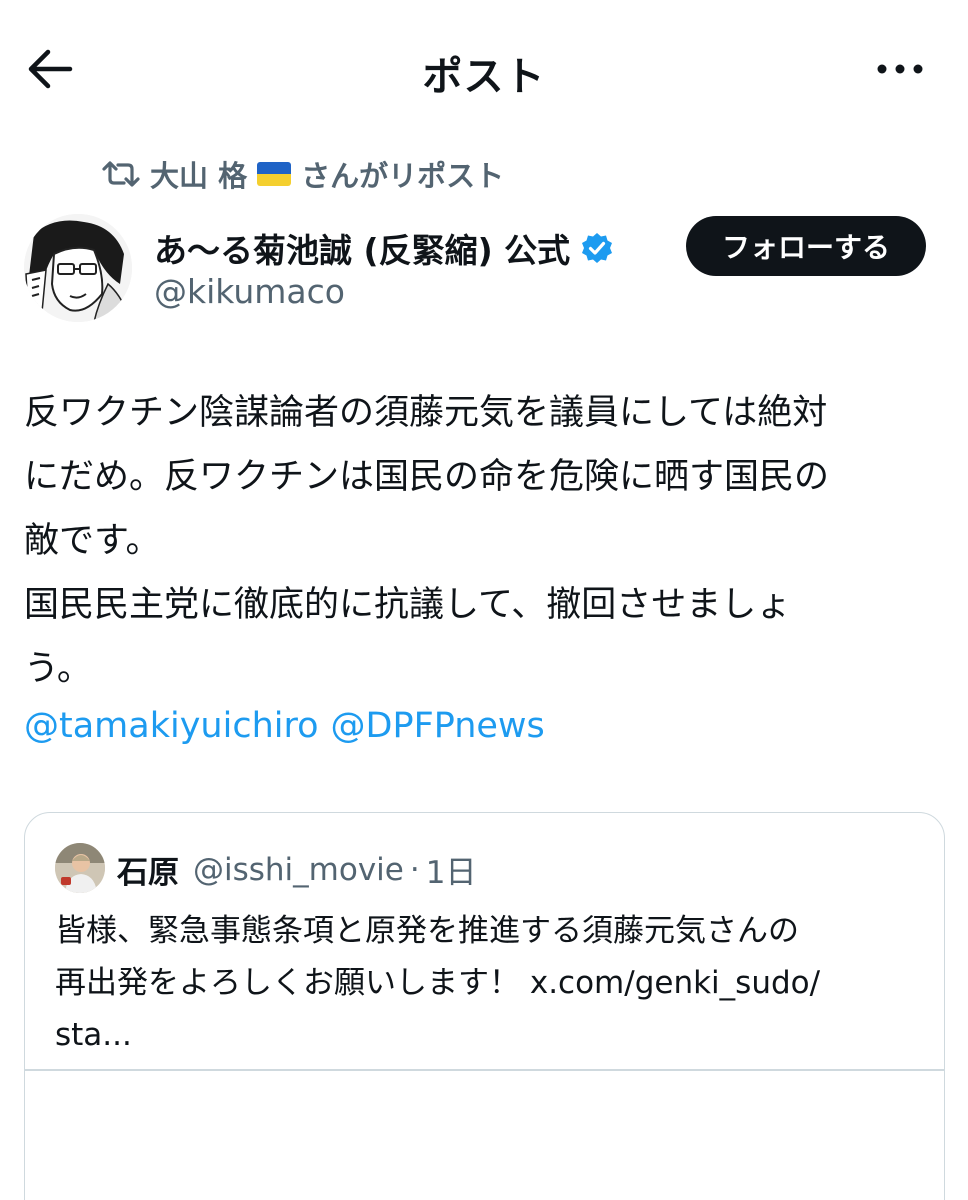  Describe the element at coordinates (426, 413) in the screenshot. I see `post-text-line: 反ワクチン陰謀論者の須藤元気を議員にしては絶対` at that location.